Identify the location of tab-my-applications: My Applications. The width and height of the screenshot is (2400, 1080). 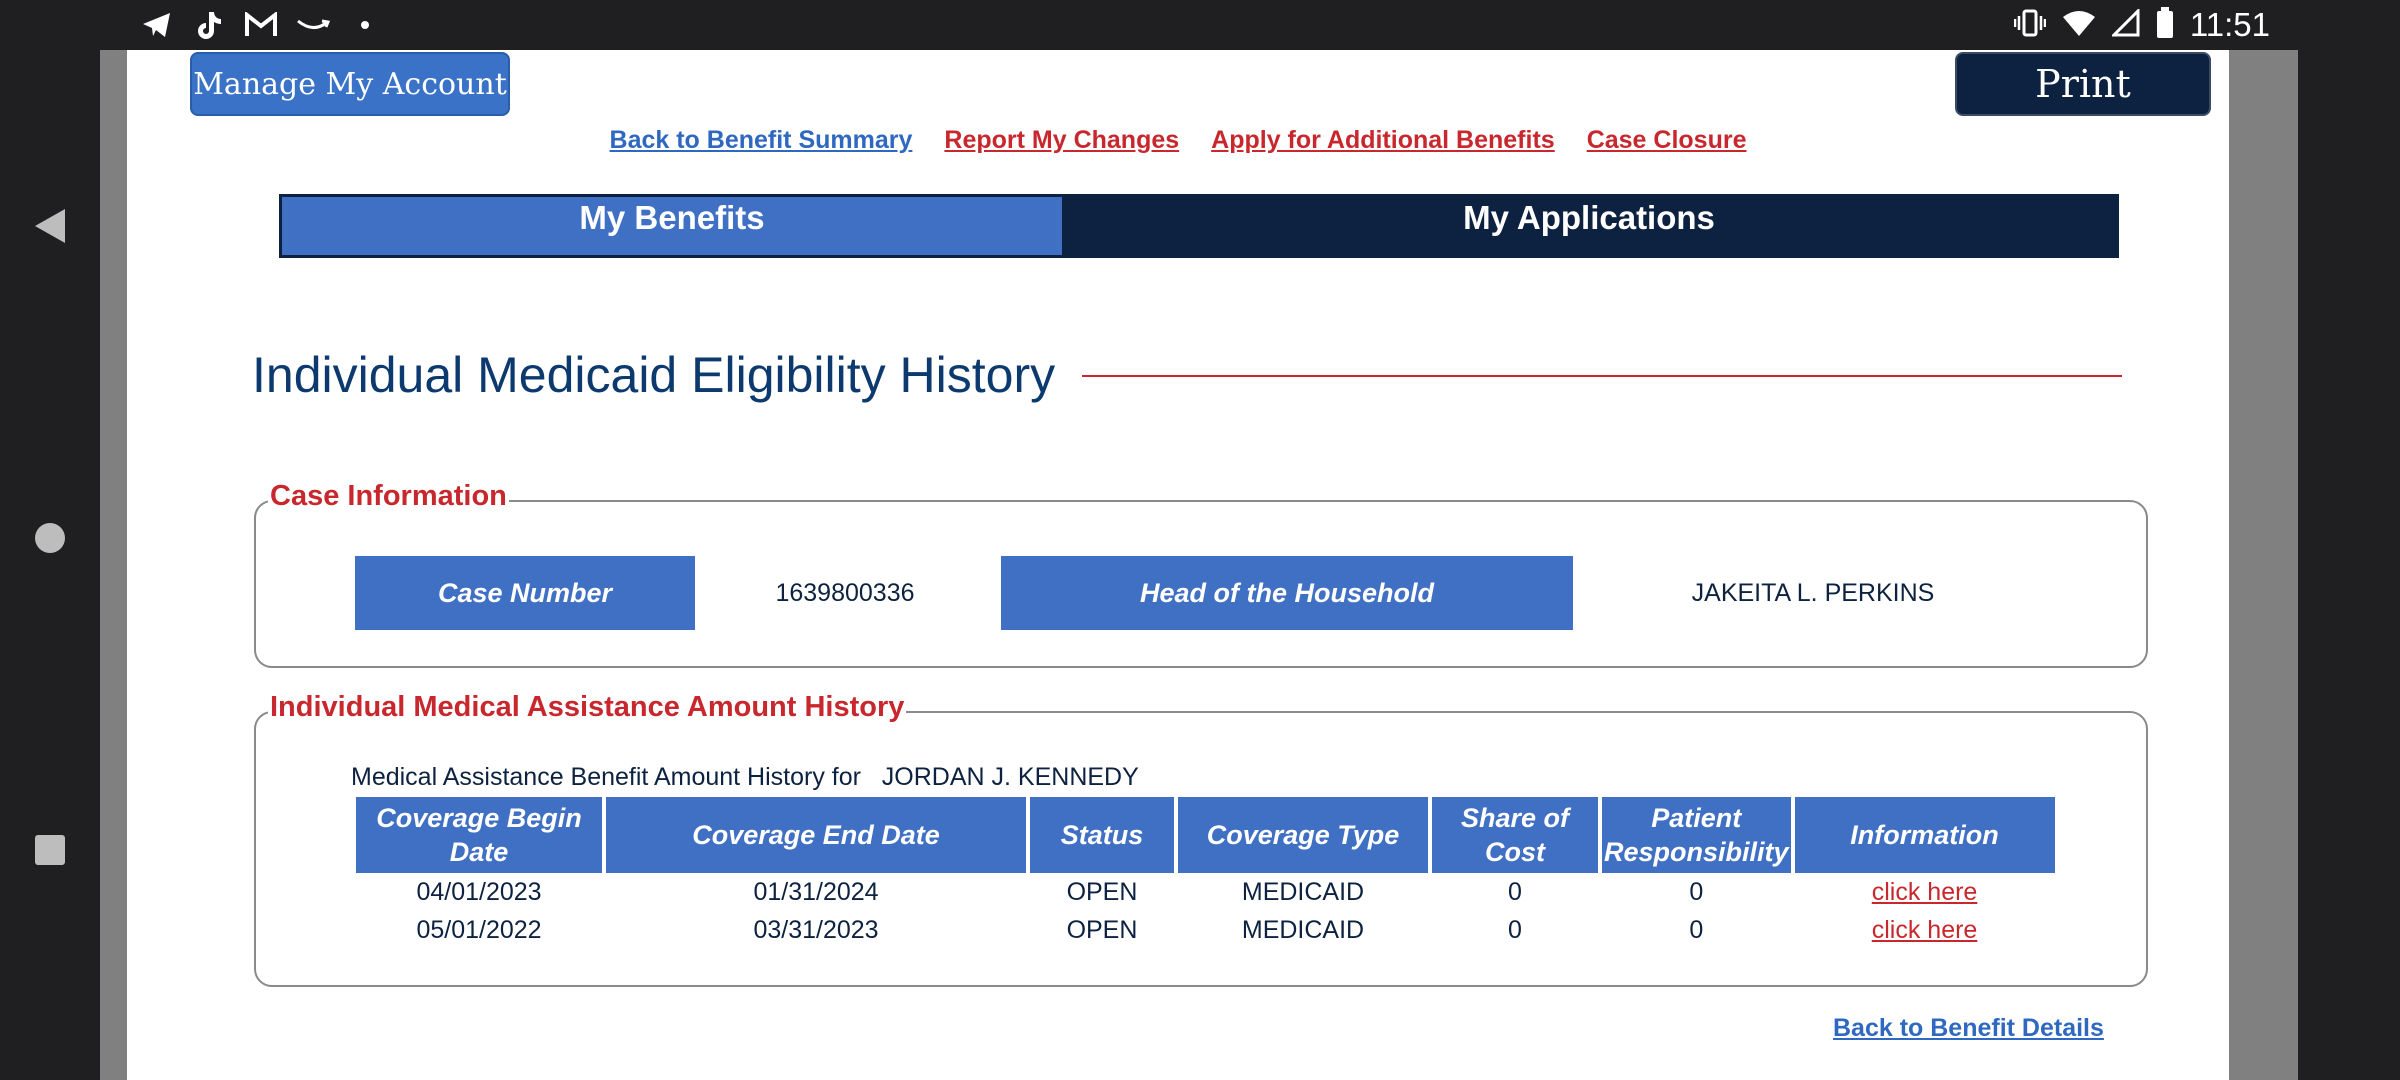
(1589, 226).